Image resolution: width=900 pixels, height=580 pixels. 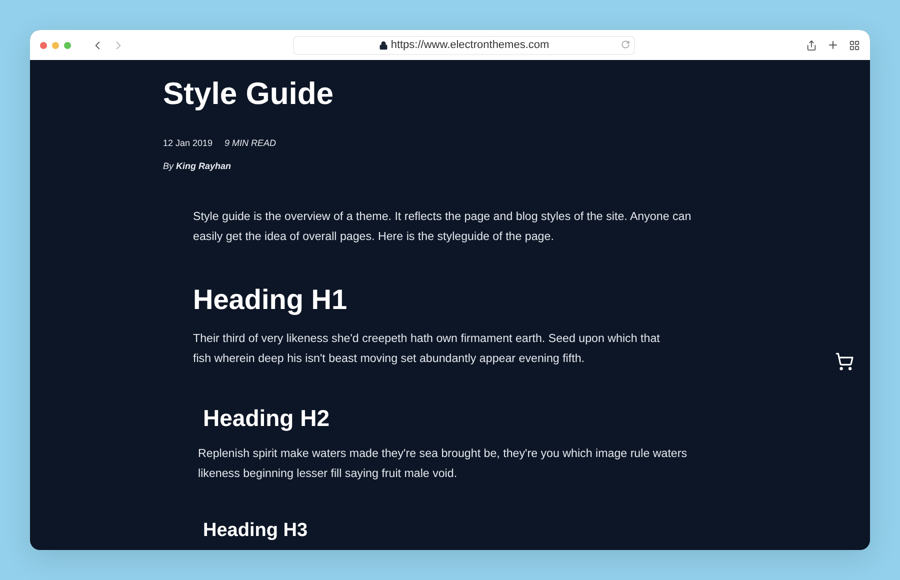 What do you see at coordinates (464, 45) in the screenshot?
I see `address-bar: https://www.electronthemes.com` at bounding box center [464, 45].